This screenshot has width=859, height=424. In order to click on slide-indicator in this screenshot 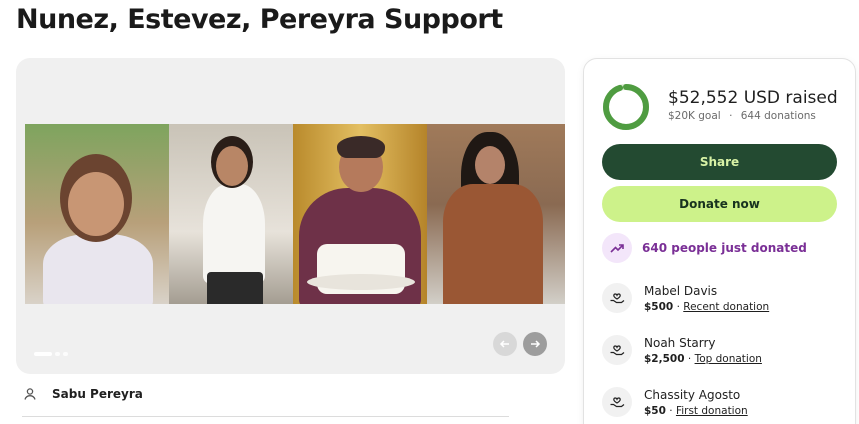, I will do `click(51, 354)`.